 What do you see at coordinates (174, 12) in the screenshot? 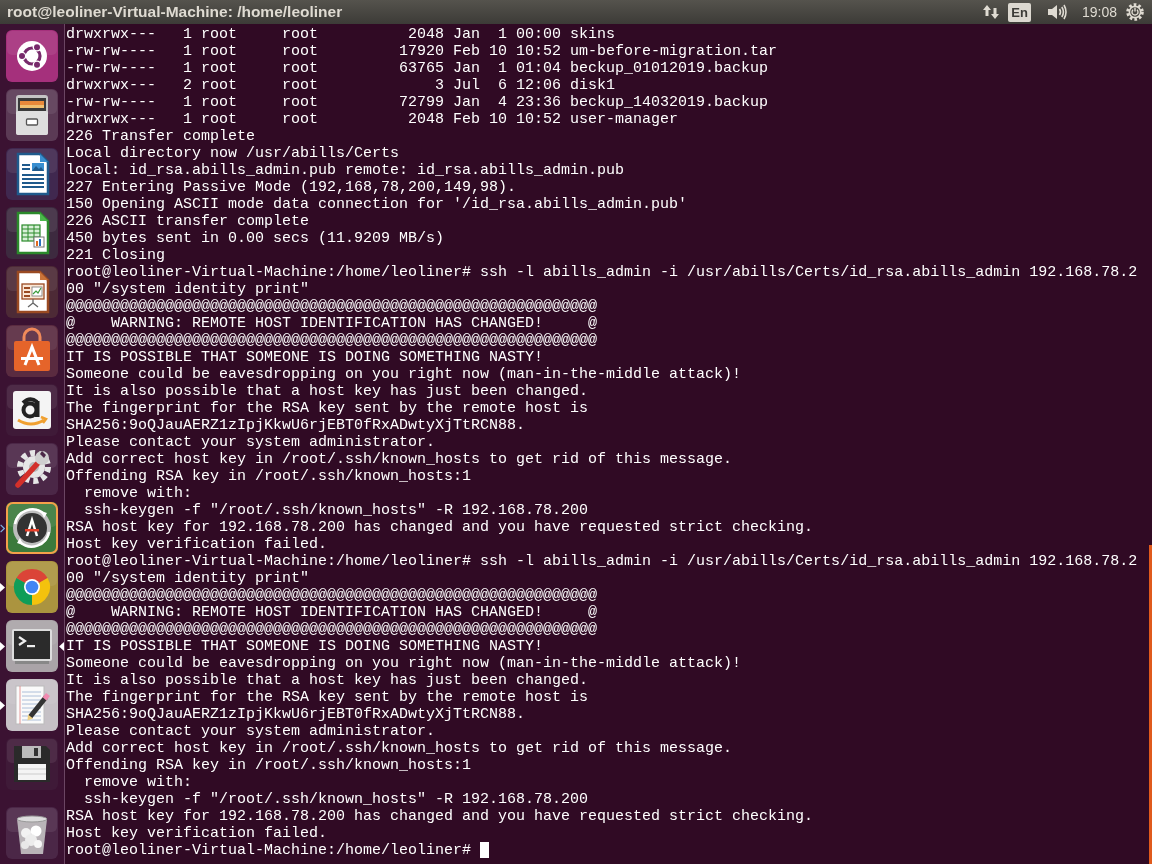
I see `window-title: root@leoliner-Virtual-Machine: /home/leoliner` at bounding box center [174, 12].